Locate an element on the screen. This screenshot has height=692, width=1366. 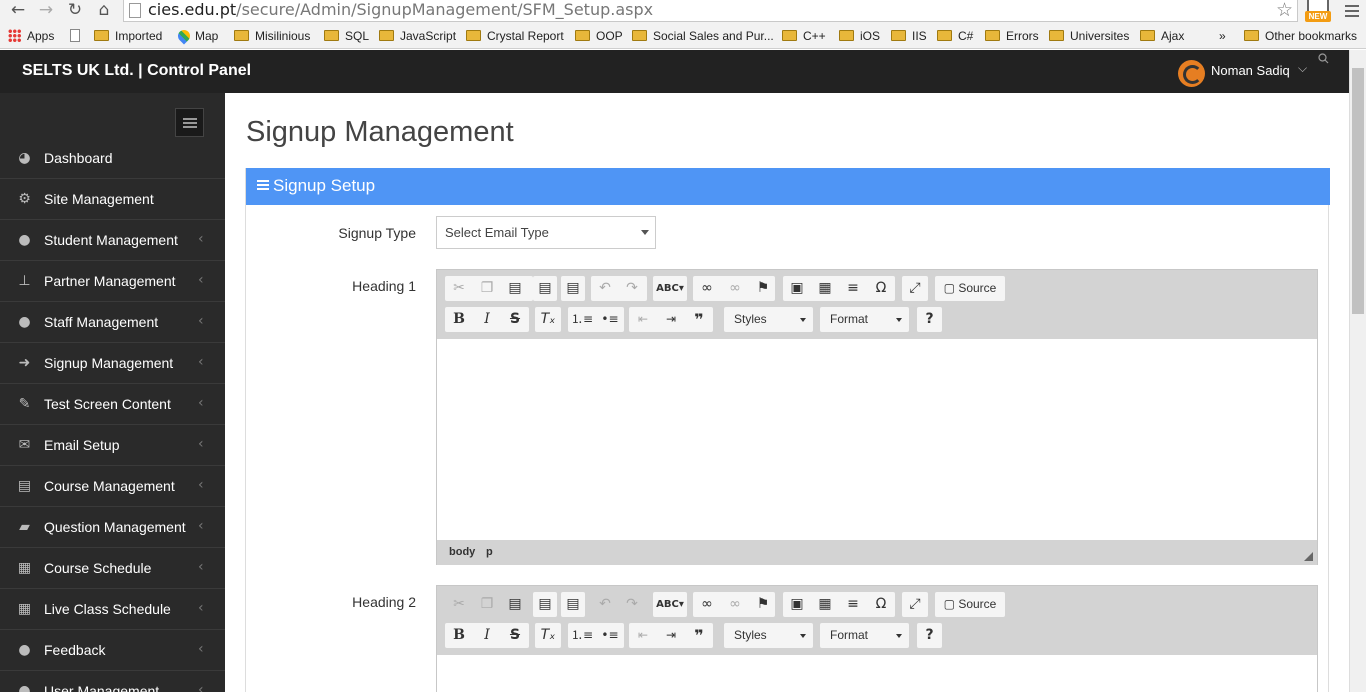
sidebar-item-partner-management: ⊥ Partner Management ‹ is located at coordinates (112, 281).